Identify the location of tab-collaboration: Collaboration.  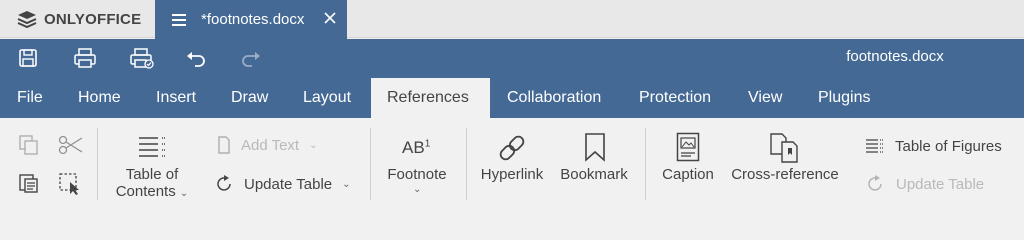
(554, 98).